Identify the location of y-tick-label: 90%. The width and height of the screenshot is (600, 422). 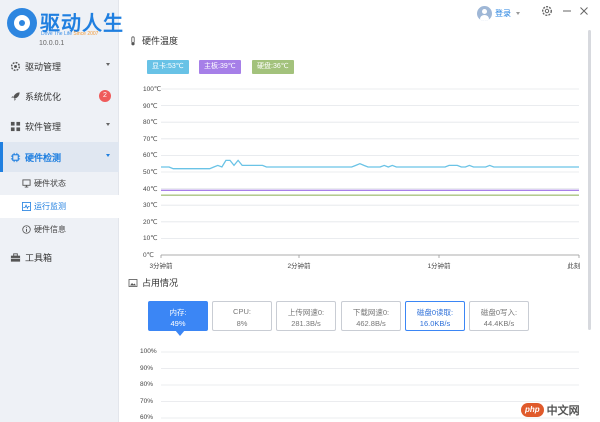
(147, 368).